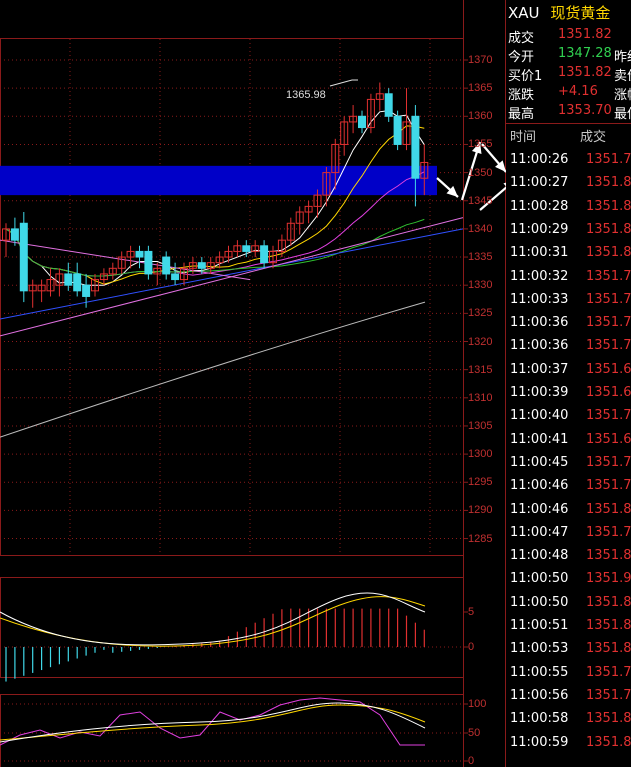 This screenshot has width=631, height=767. I want to click on tick-row: 11:00:31 1351.85, so click(568, 252).